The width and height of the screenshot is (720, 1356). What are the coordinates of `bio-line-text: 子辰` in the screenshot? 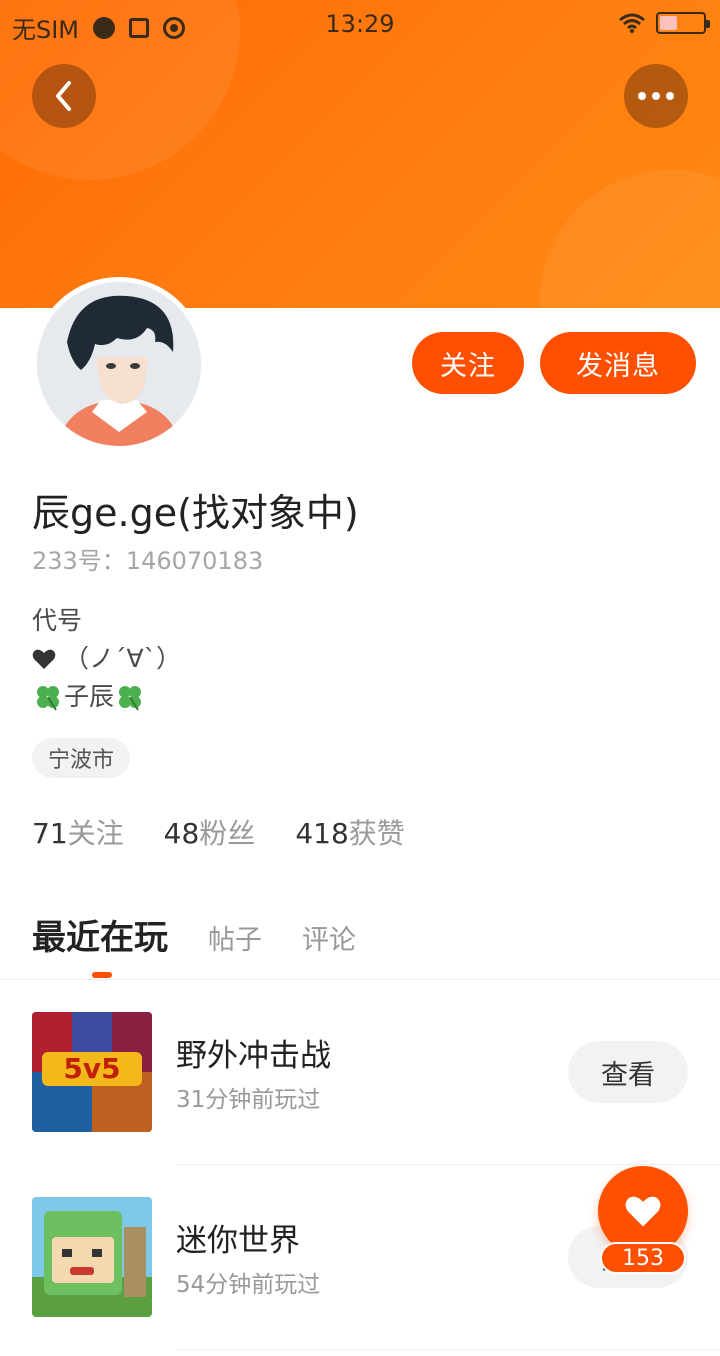 It's located at (89, 696).